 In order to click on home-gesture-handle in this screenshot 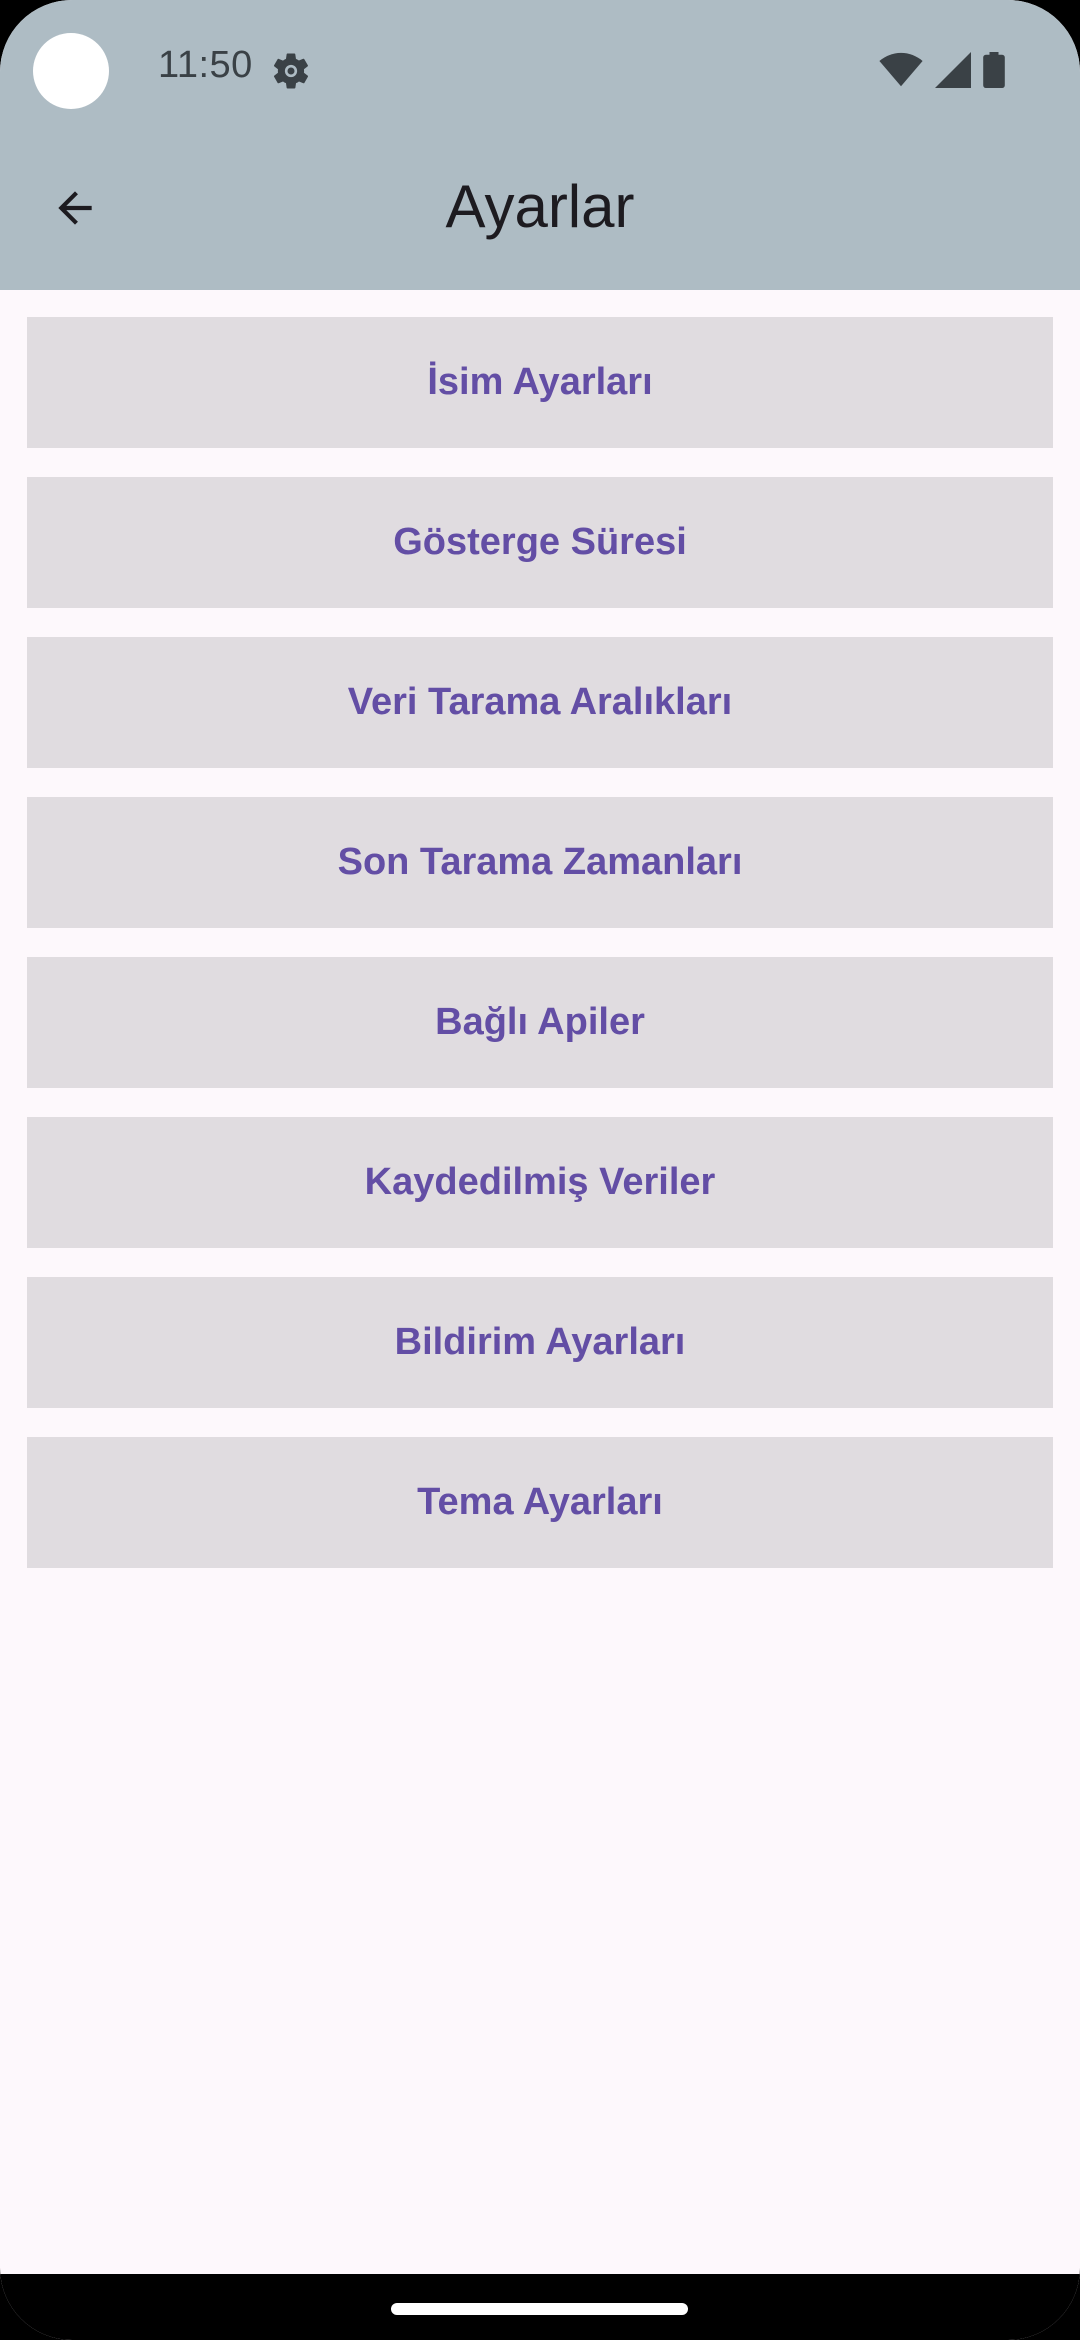, I will do `click(539, 2309)`.